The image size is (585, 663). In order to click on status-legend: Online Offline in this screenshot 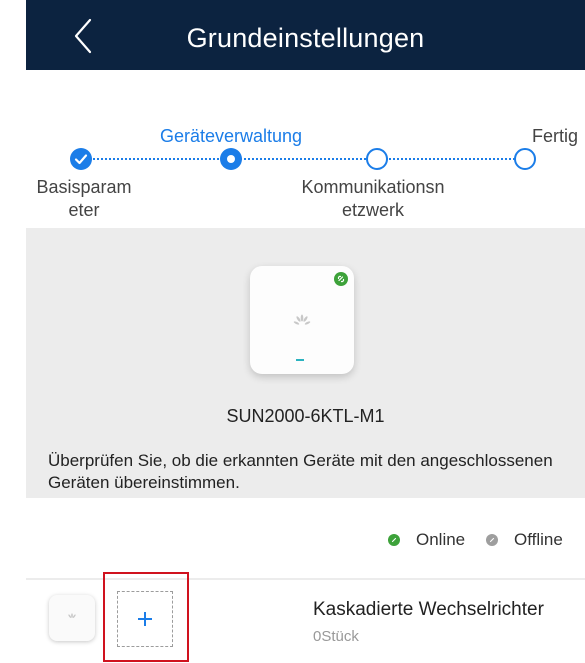, I will do `click(305, 538)`.